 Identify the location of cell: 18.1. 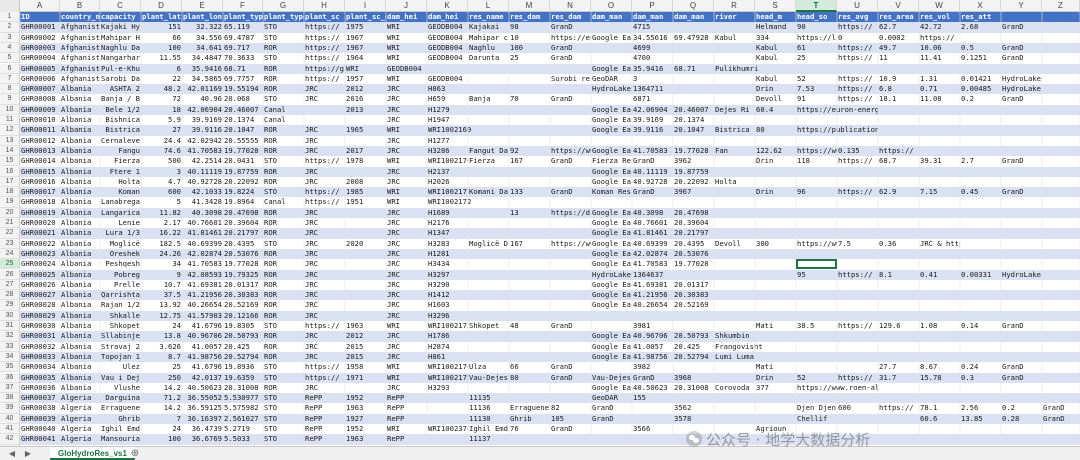
(898, 99).